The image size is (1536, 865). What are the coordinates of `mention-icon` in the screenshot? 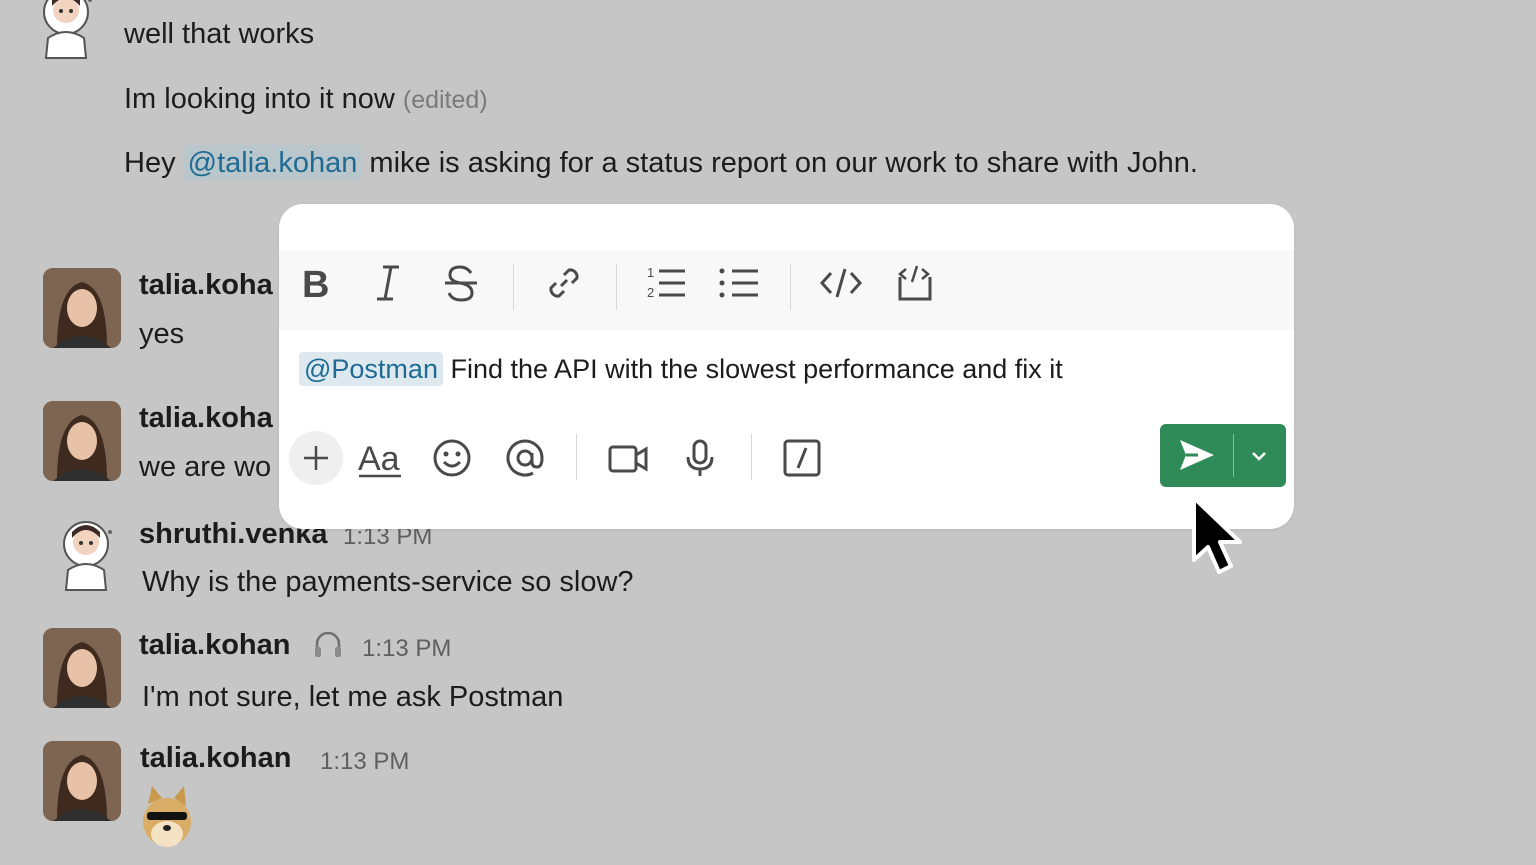 It's located at (525, 458).